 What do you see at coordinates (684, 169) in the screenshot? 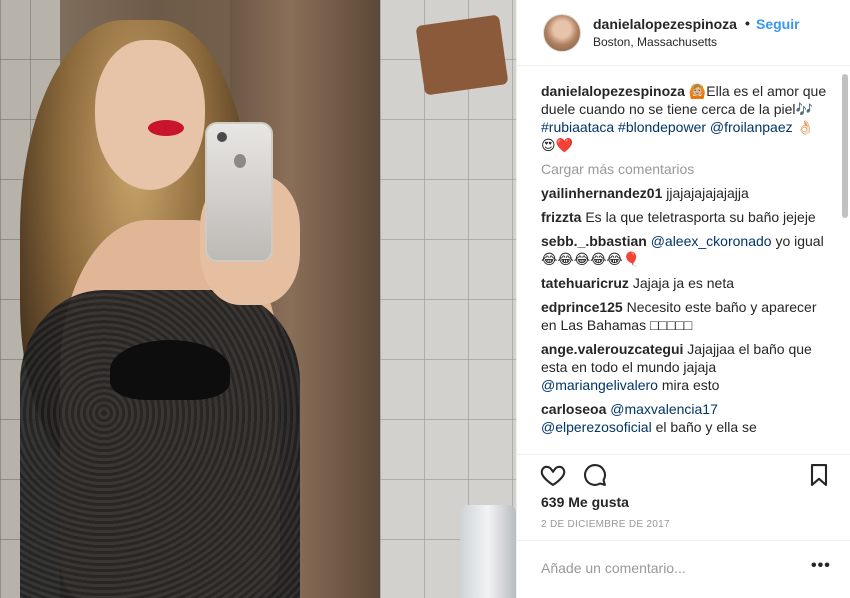
I see `load-more-comments-button: Cargar más comentarios` at bounding box center [684, 169].